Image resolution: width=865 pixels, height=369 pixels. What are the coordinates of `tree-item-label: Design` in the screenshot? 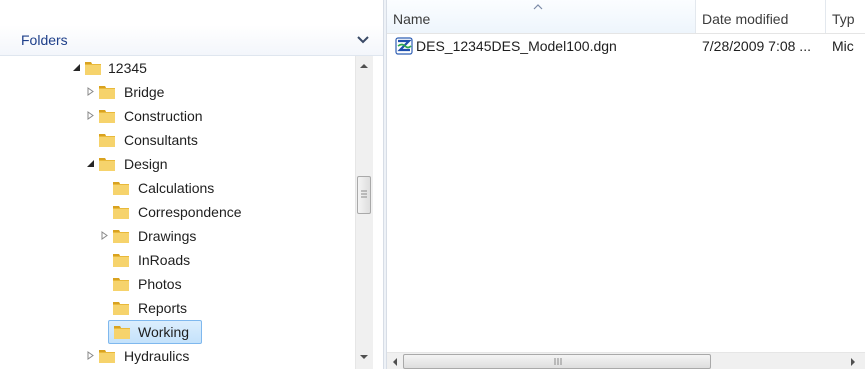 It's located at (146, 164).